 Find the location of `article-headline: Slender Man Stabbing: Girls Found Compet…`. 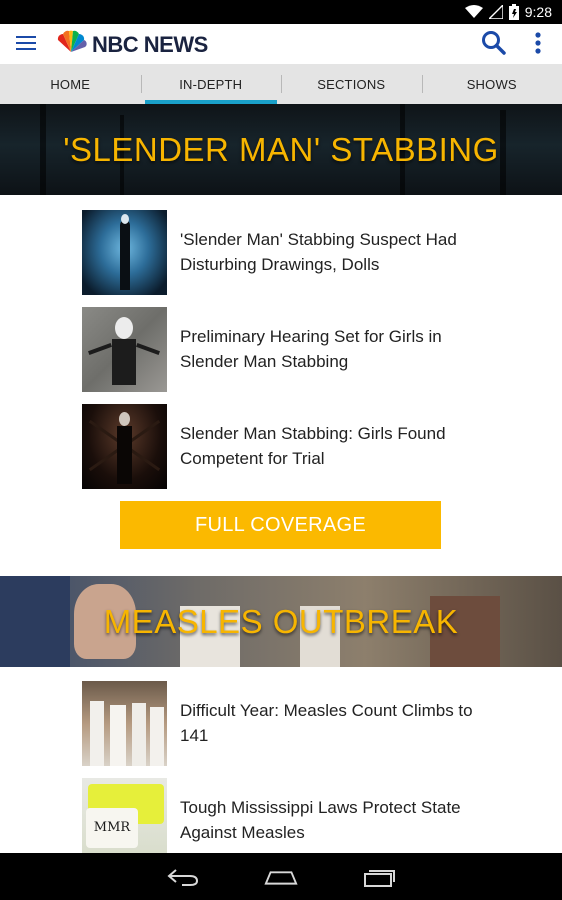

article-headline: Slender Man Stabbing: Girls Found Compet… is located at coordinates (313, 446).